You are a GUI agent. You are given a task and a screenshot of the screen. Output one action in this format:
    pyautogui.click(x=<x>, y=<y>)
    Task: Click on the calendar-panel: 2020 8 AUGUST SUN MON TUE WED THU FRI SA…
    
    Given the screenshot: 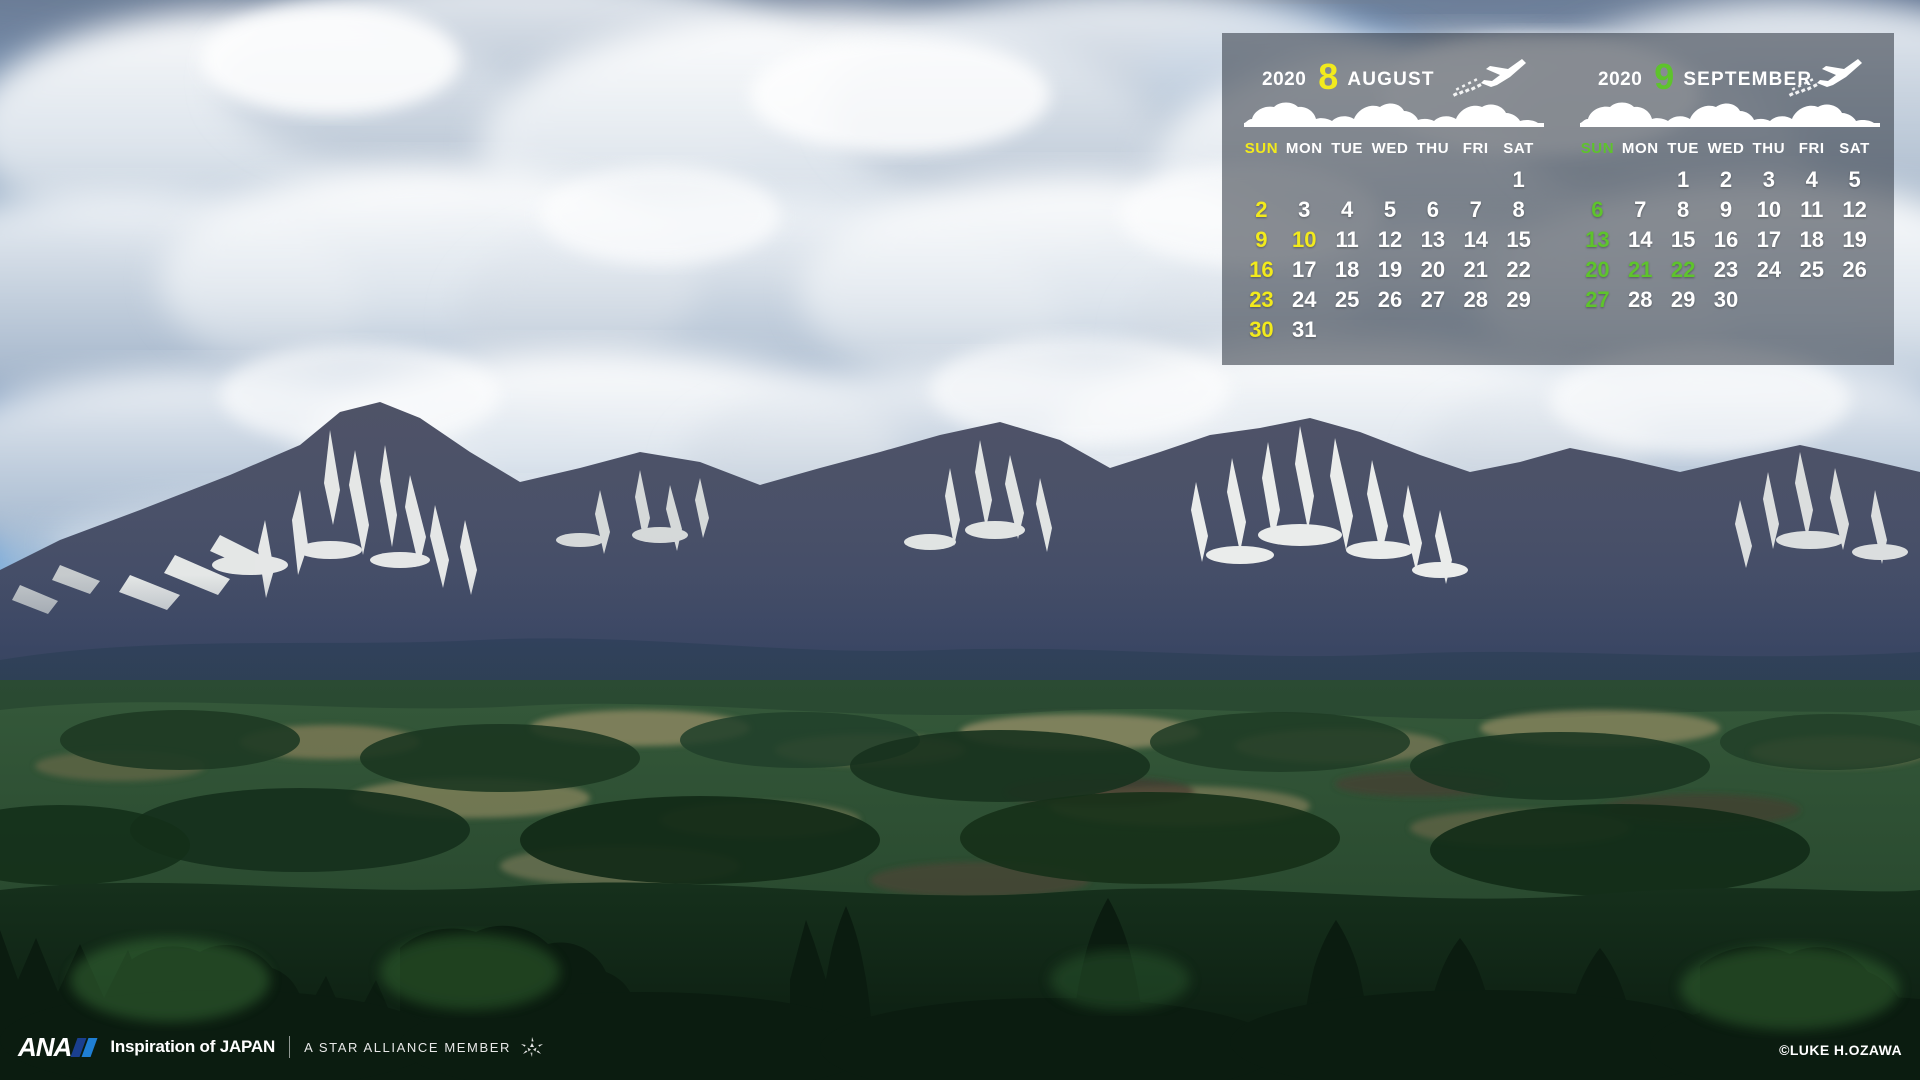 What is the action you would take?
    pyautogui.click(x=1558, y=199)
    